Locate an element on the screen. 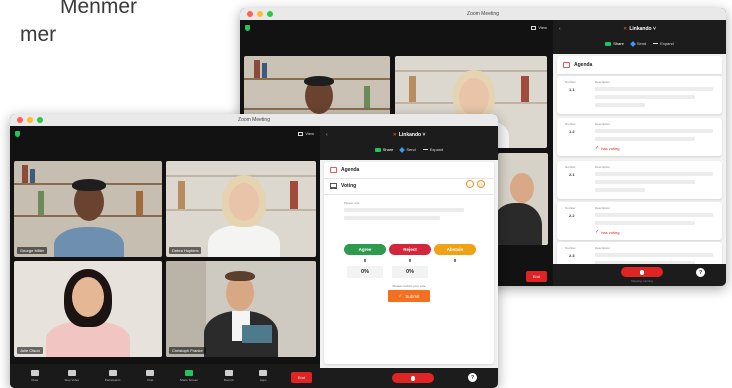 This screenshot has width=732, height=388. reject-percent: 0% is located at coordinates (410, 272).